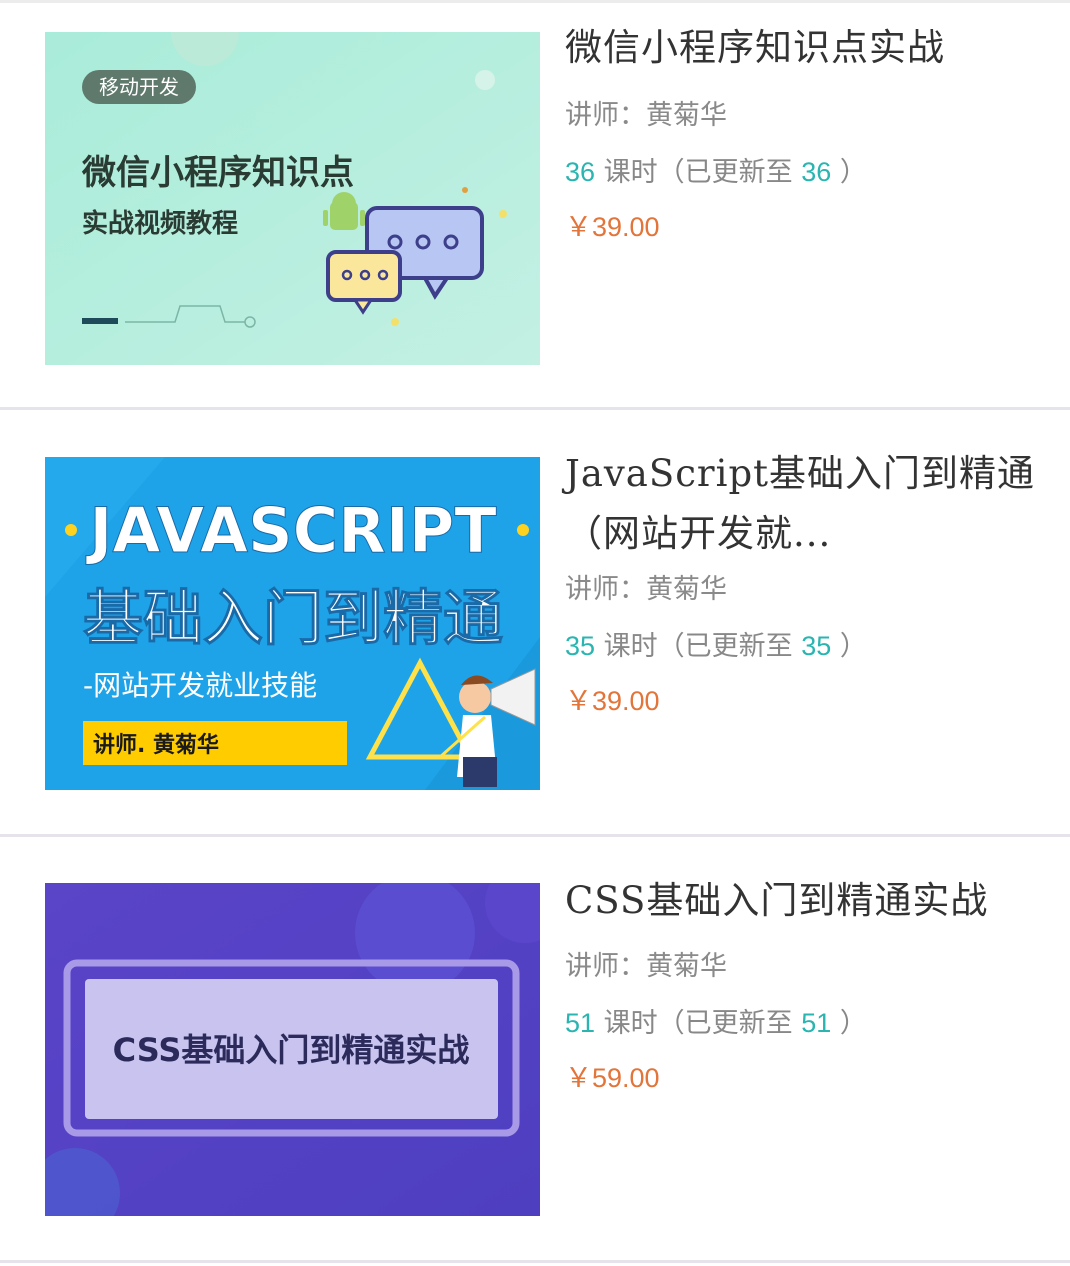  I want to click on course-lessons: 35 课时（已更新至 35 ）, so click(805, 646).